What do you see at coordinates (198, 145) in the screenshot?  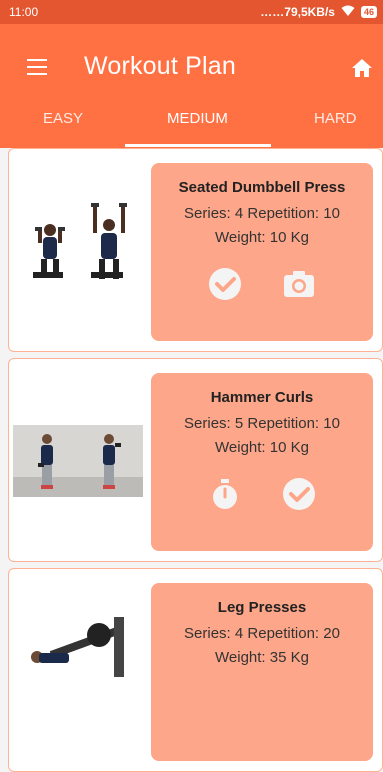 I see `tab-indicator` at bounding box center [198, 145].